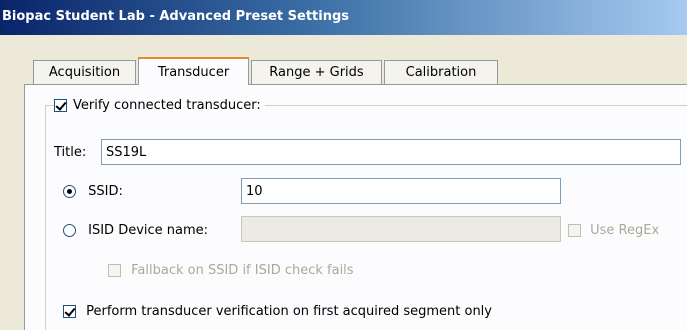  I want to click on tab-acquisition: Acquisition, so click(84, 72).